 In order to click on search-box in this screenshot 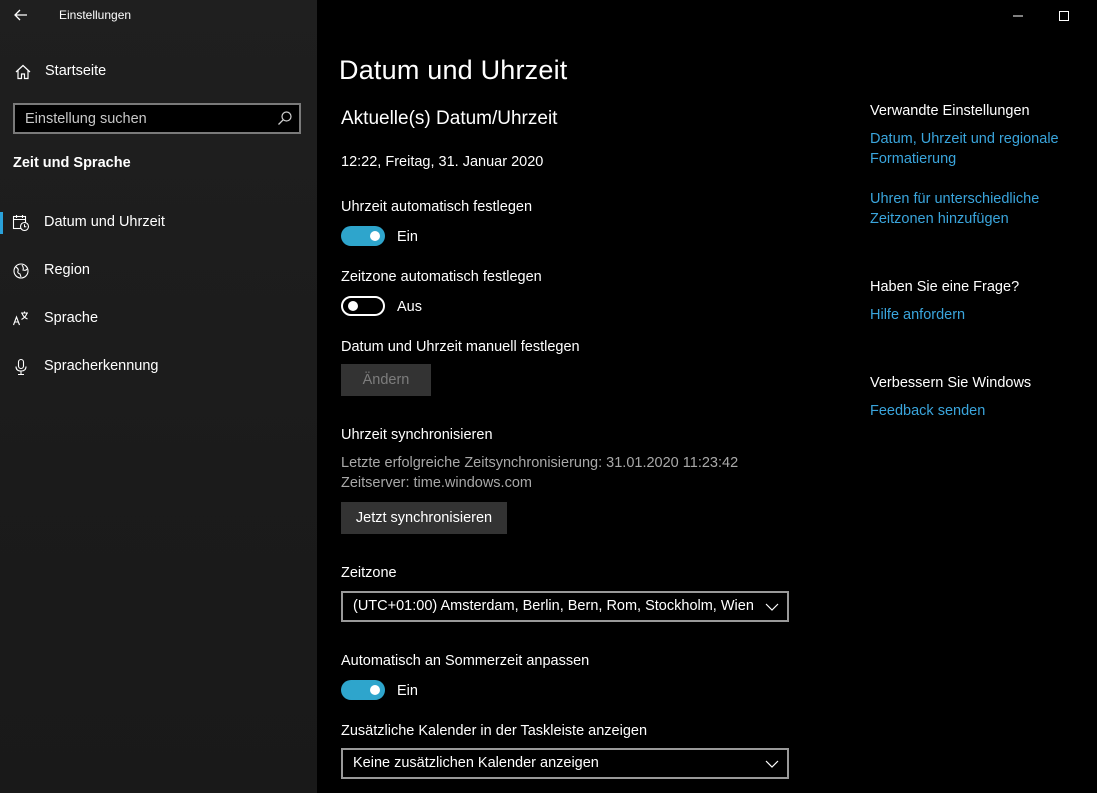, I will do `click(157, 118)`.